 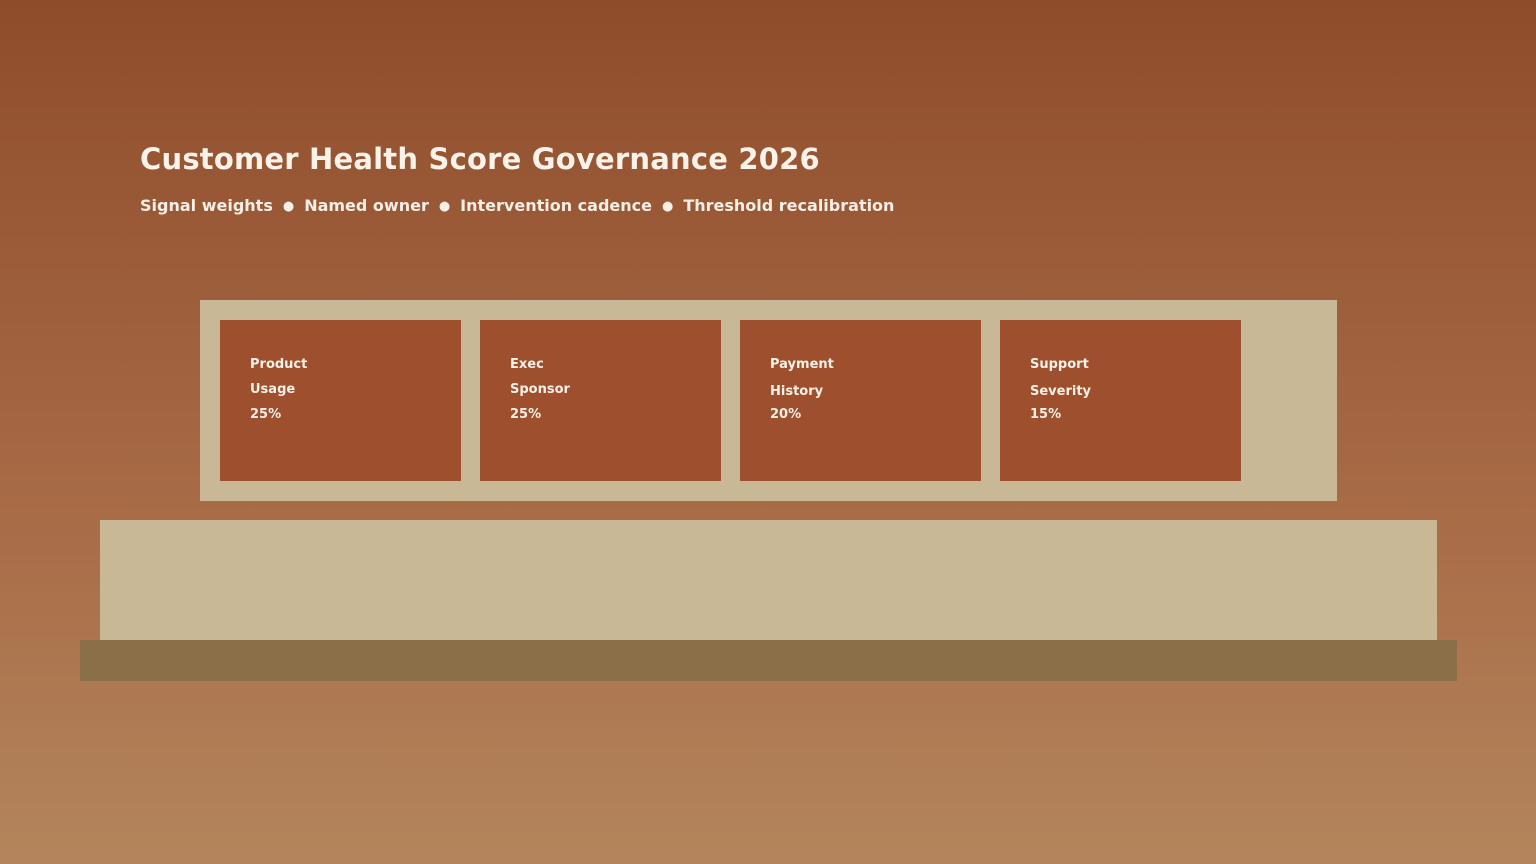 What do you see at coordinates (527, 364) in the screenshot?
I see `signal-card-label: Exec` at bounding box center [527, 364].